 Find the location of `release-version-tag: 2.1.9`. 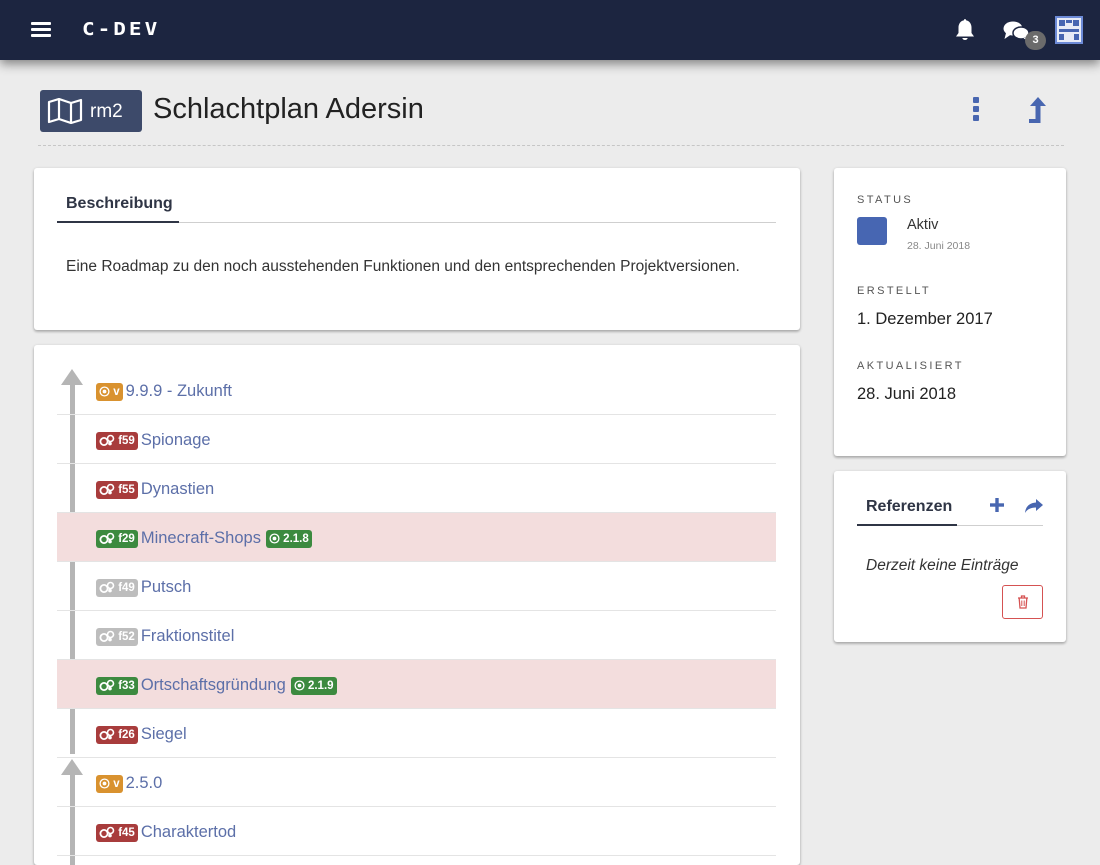

release-version-tag: 2.1.9 is located at coordinates (313, 685).